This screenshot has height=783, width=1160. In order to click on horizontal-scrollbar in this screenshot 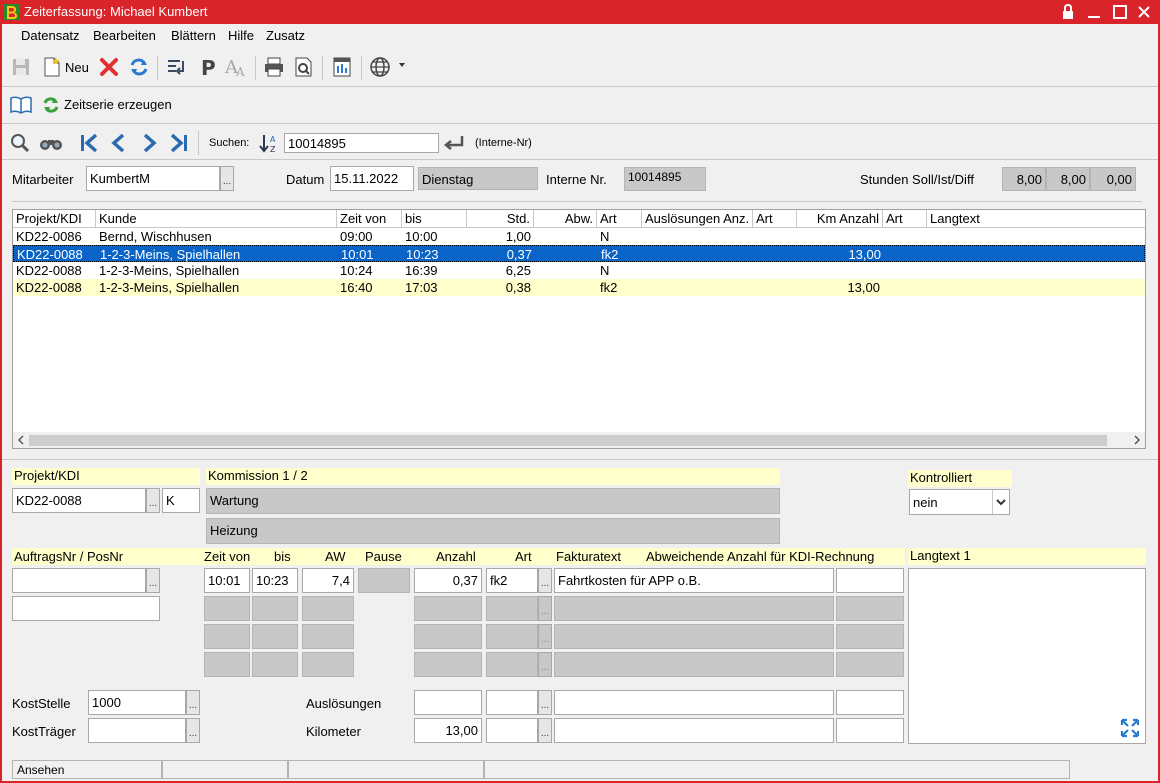, I will do `click(579, 440)`.